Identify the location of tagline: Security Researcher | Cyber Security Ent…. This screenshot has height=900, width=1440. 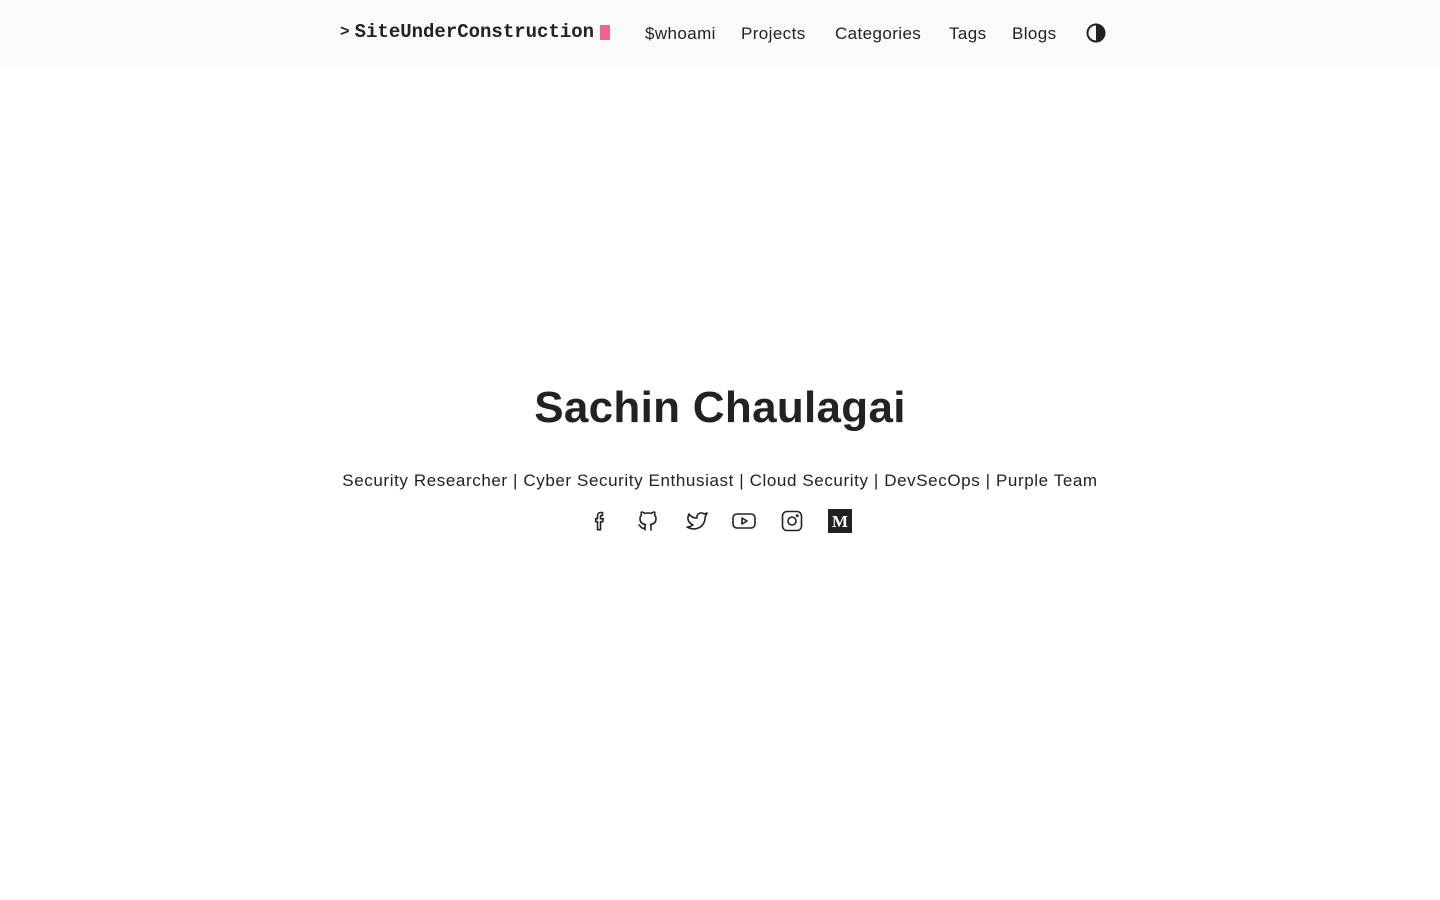
(720, 480).